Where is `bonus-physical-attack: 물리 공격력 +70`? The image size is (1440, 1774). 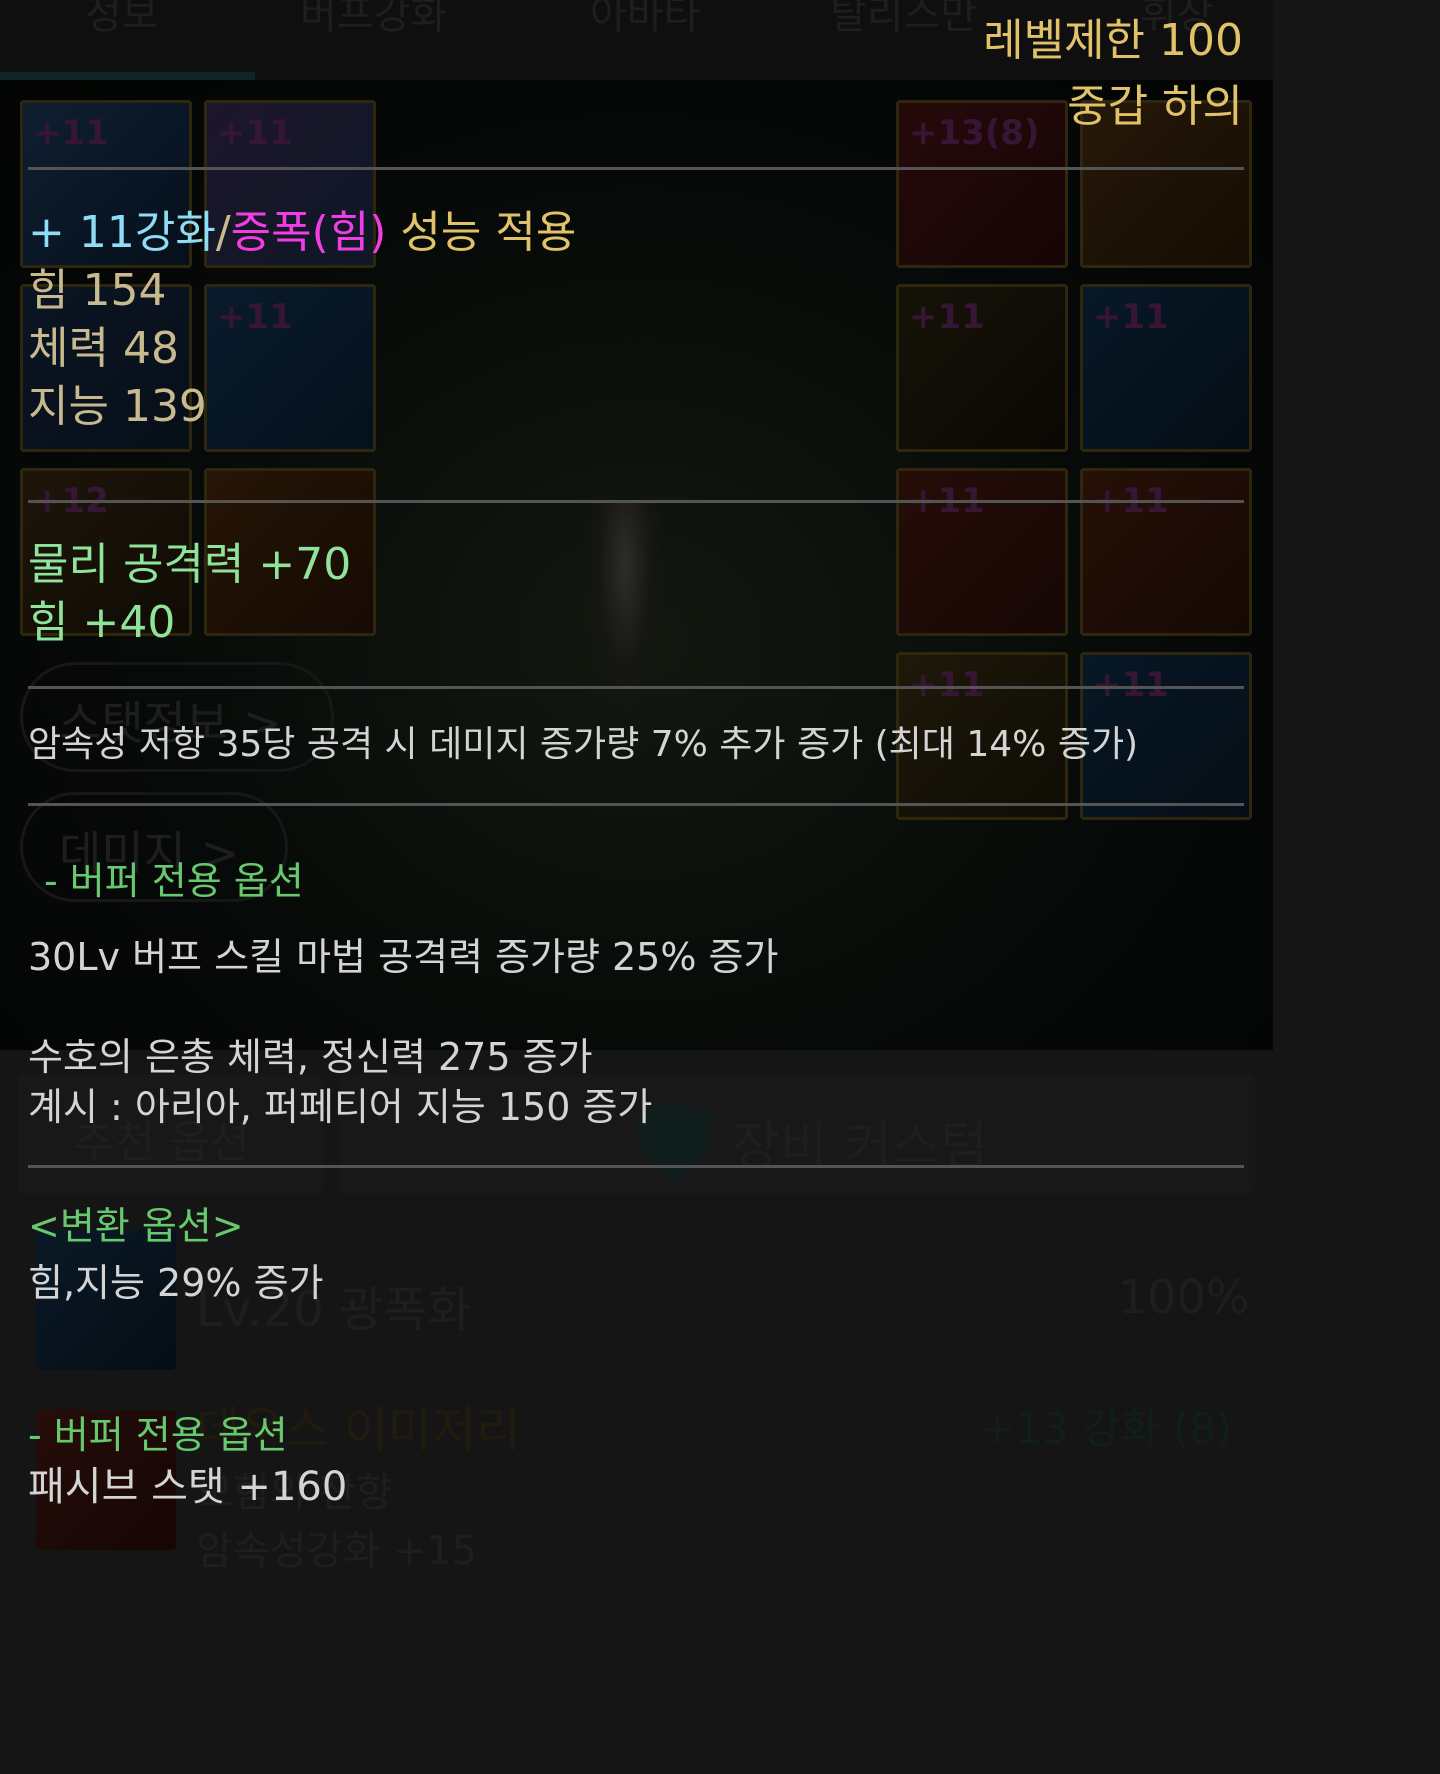 bonus-physical-attack: 물리 공격력 +70 is located at coordinates (190, 564).